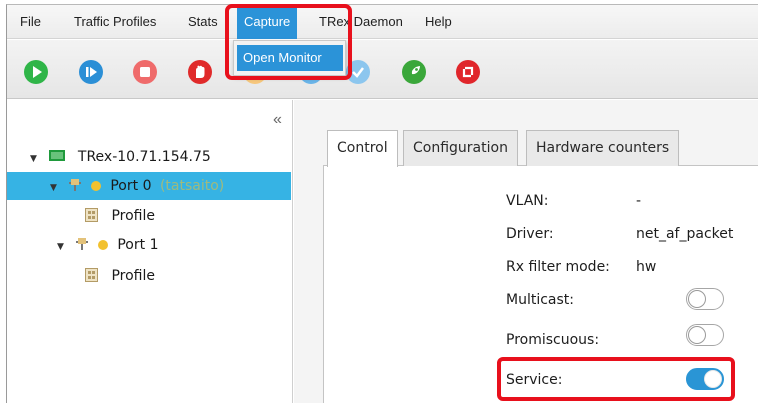 The width and height of the screenshot is (761, 405). What do you see at coordinates (57, 155) in the screenshot?
I see `server-icon` at bounding box center [57, 155].